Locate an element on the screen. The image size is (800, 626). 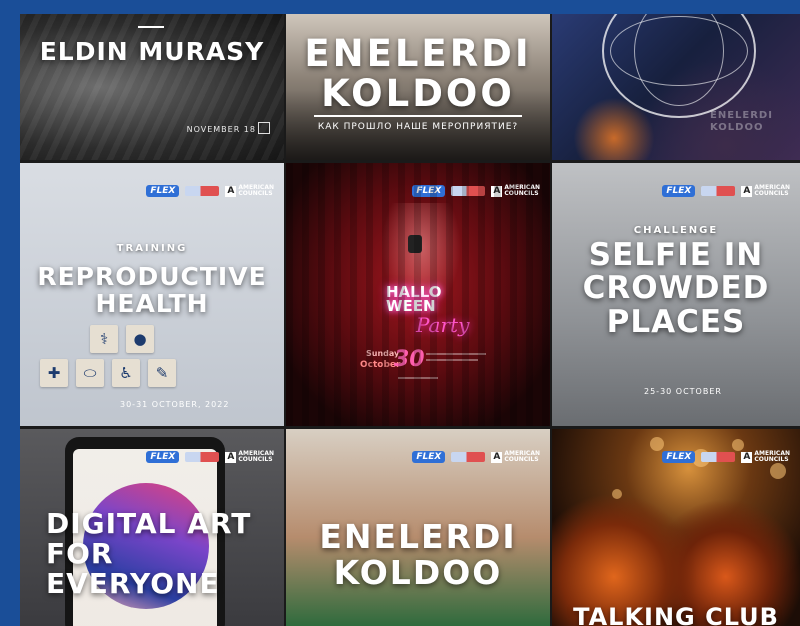
month-label: October is located at coordinates (380, 365).